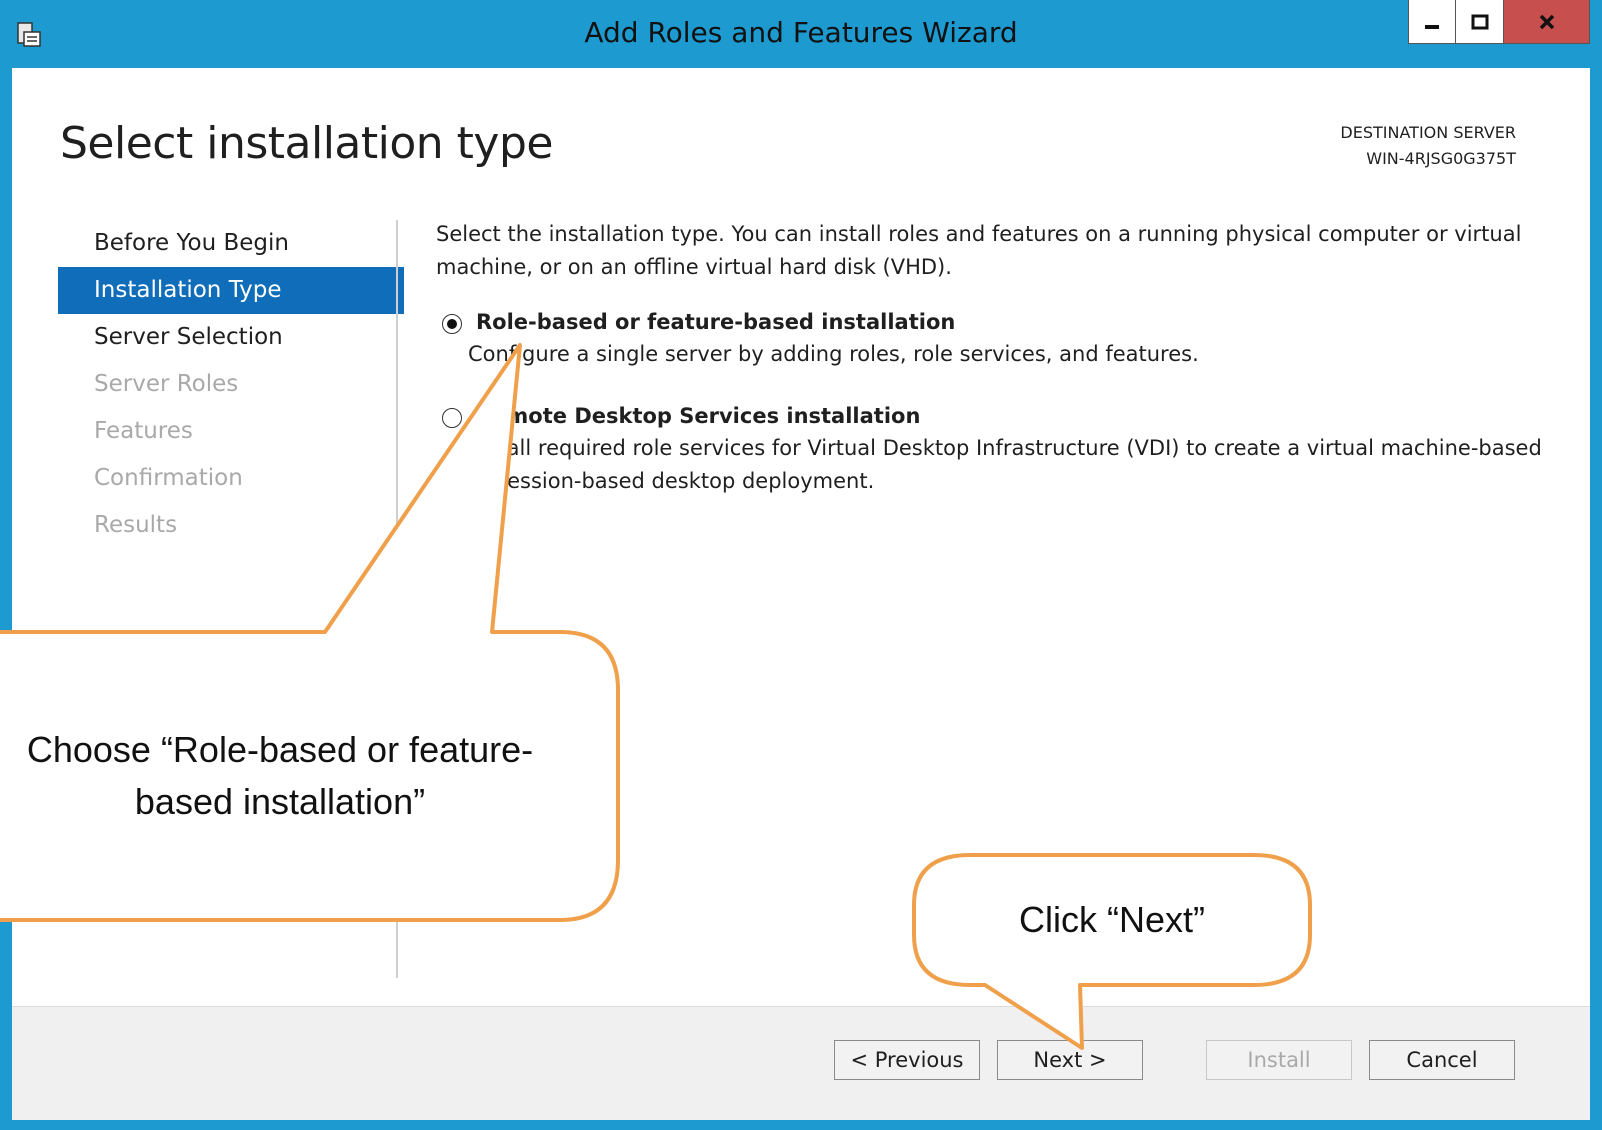  Describe the element at coordinates (801, 1063) in the screenshot. I see `wizard-footer: < Previous Next > Install Cancel` at that location.